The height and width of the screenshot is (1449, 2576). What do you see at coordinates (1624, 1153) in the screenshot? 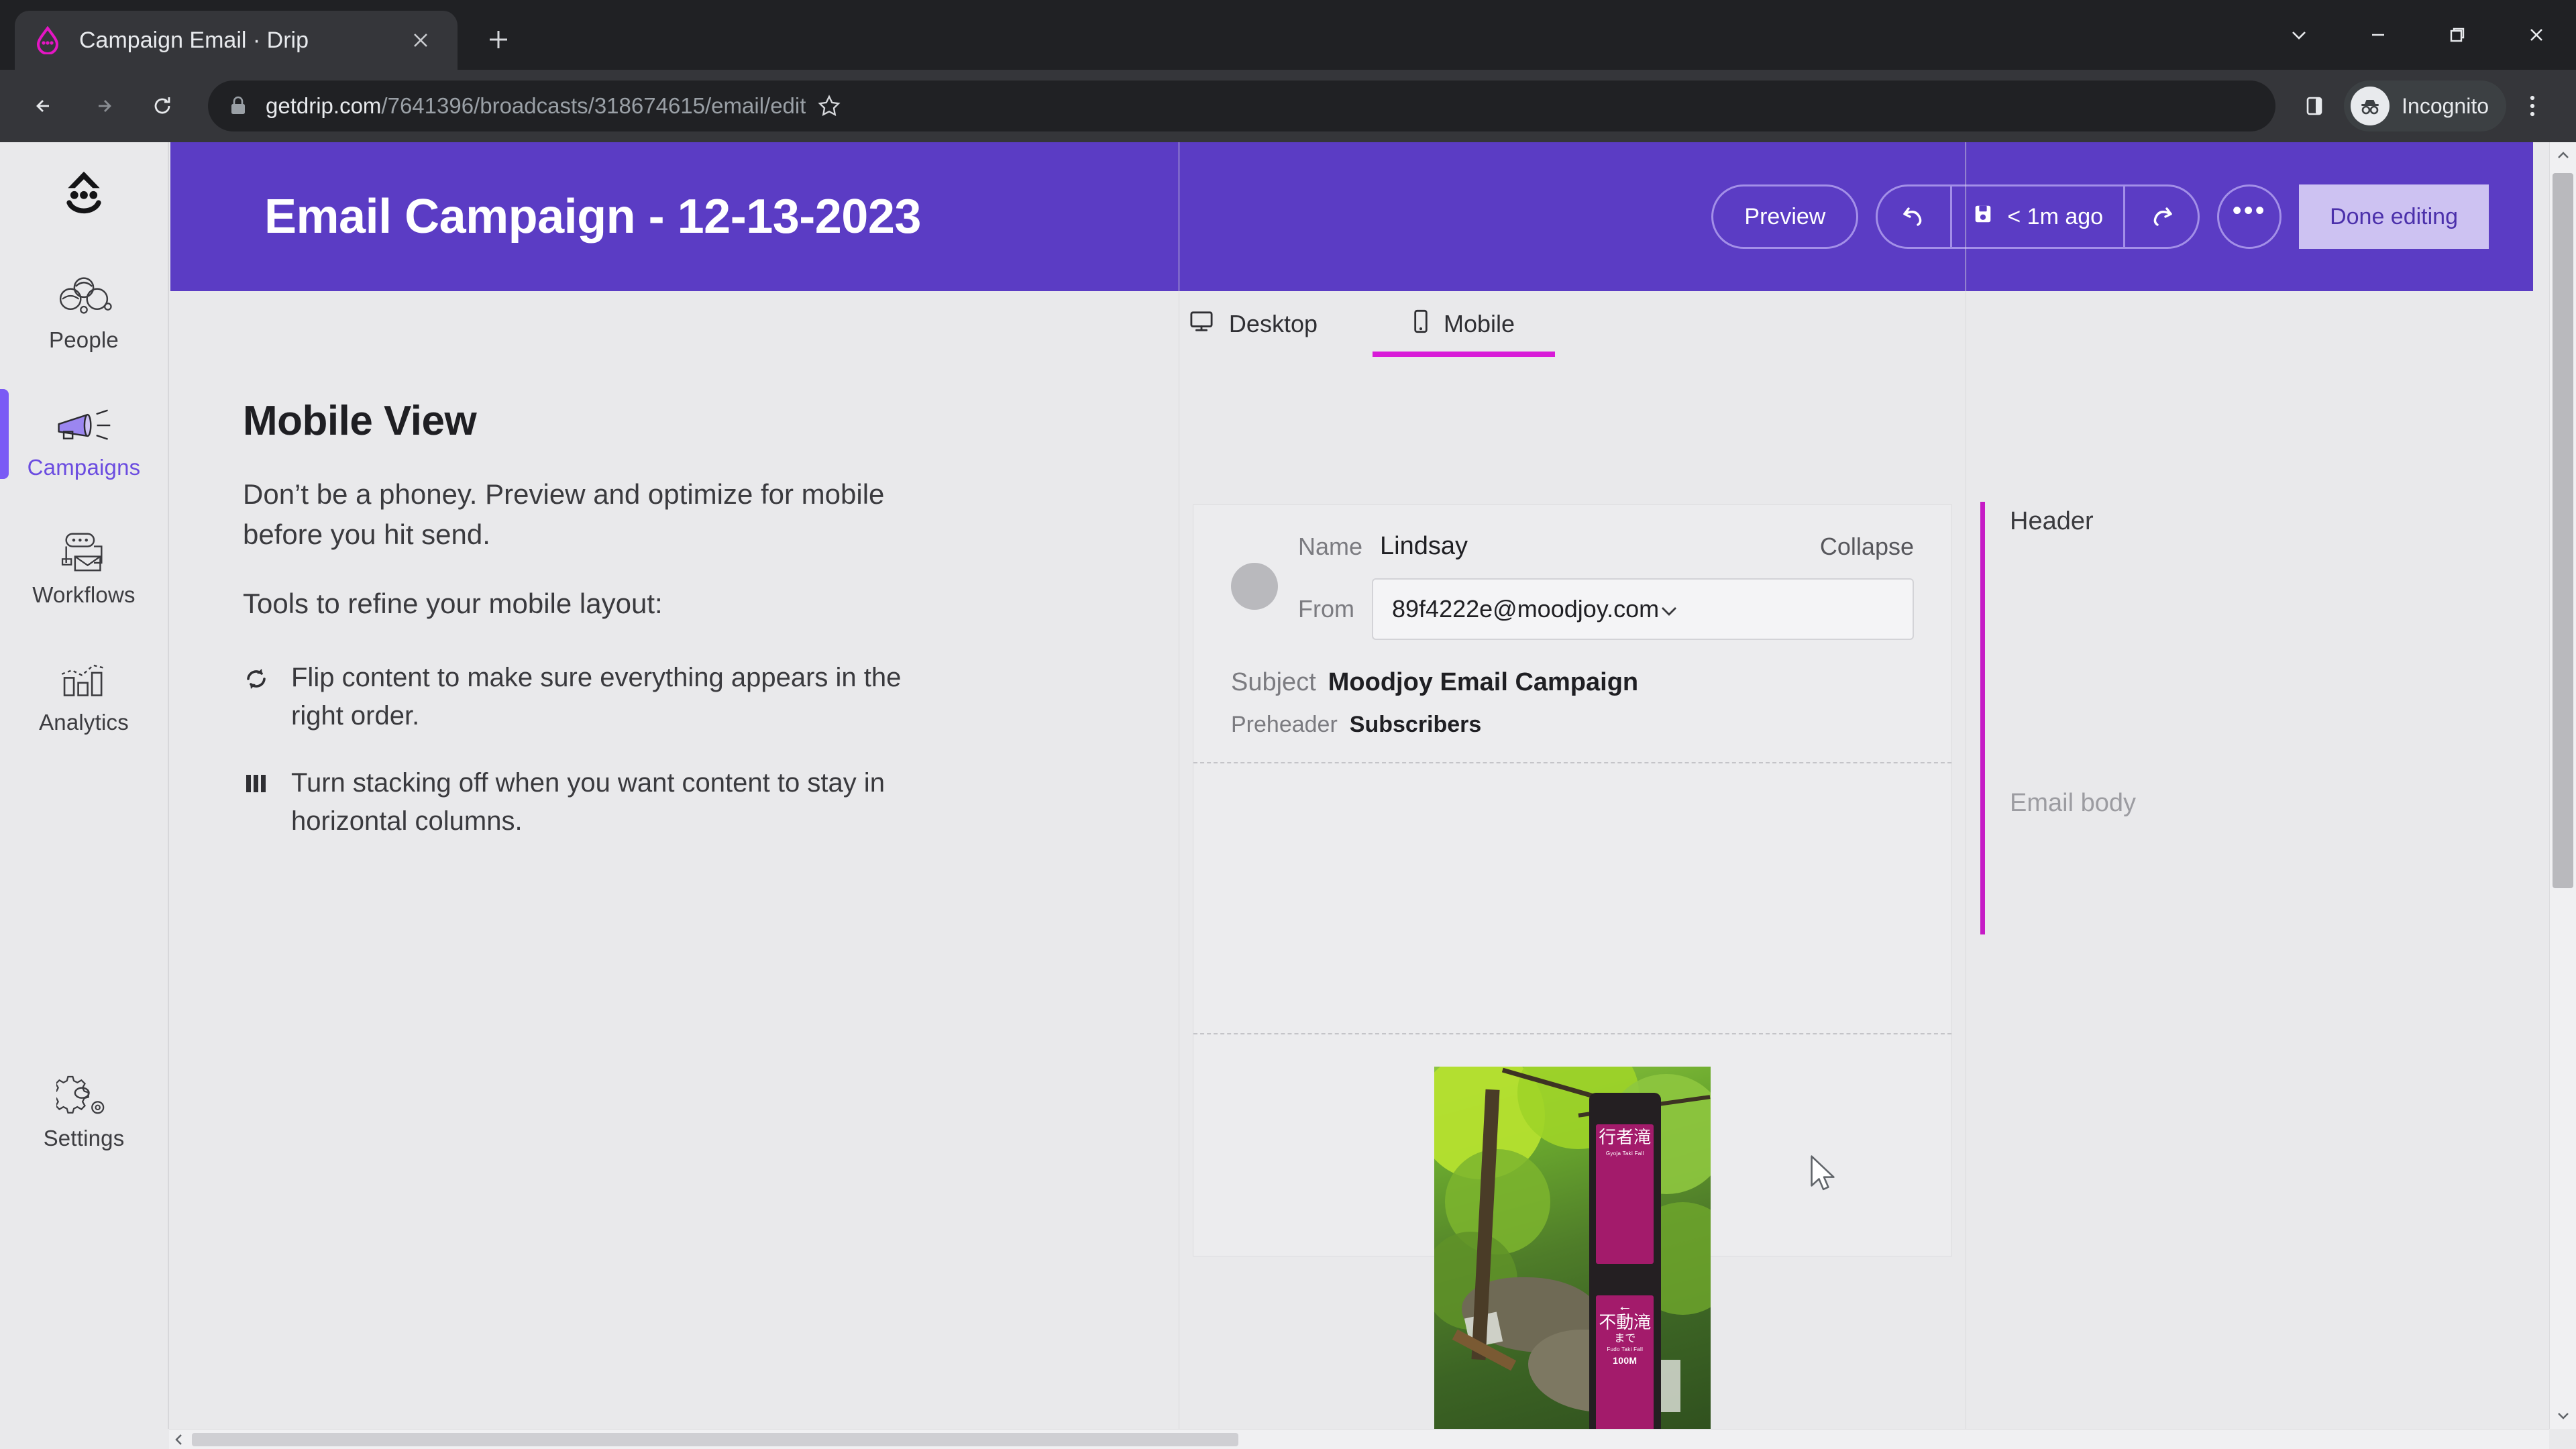
I see `sign-top-english: Gyoja Taki Fall` at bounding box center [1624, 1153].